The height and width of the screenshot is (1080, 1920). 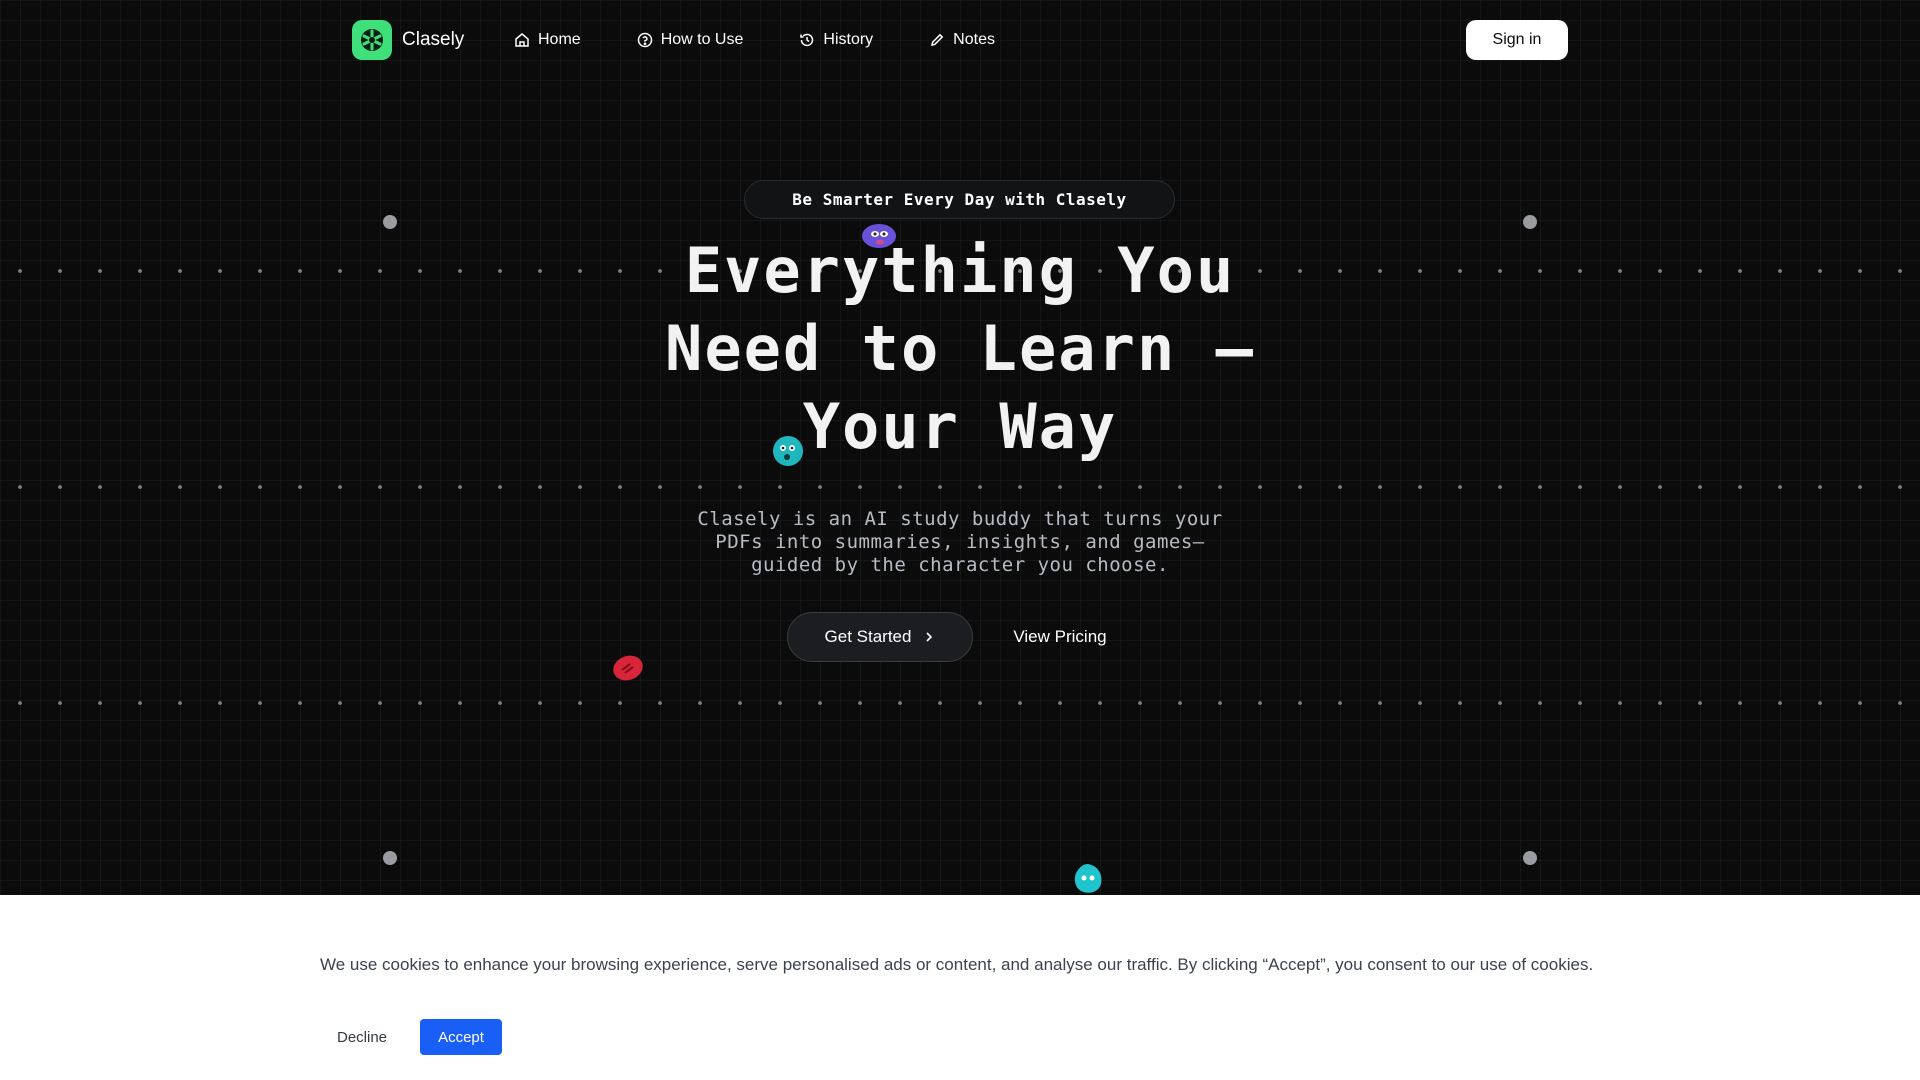 I want to click on sign-in-button: Sign in, so click(x=1517, y=40).